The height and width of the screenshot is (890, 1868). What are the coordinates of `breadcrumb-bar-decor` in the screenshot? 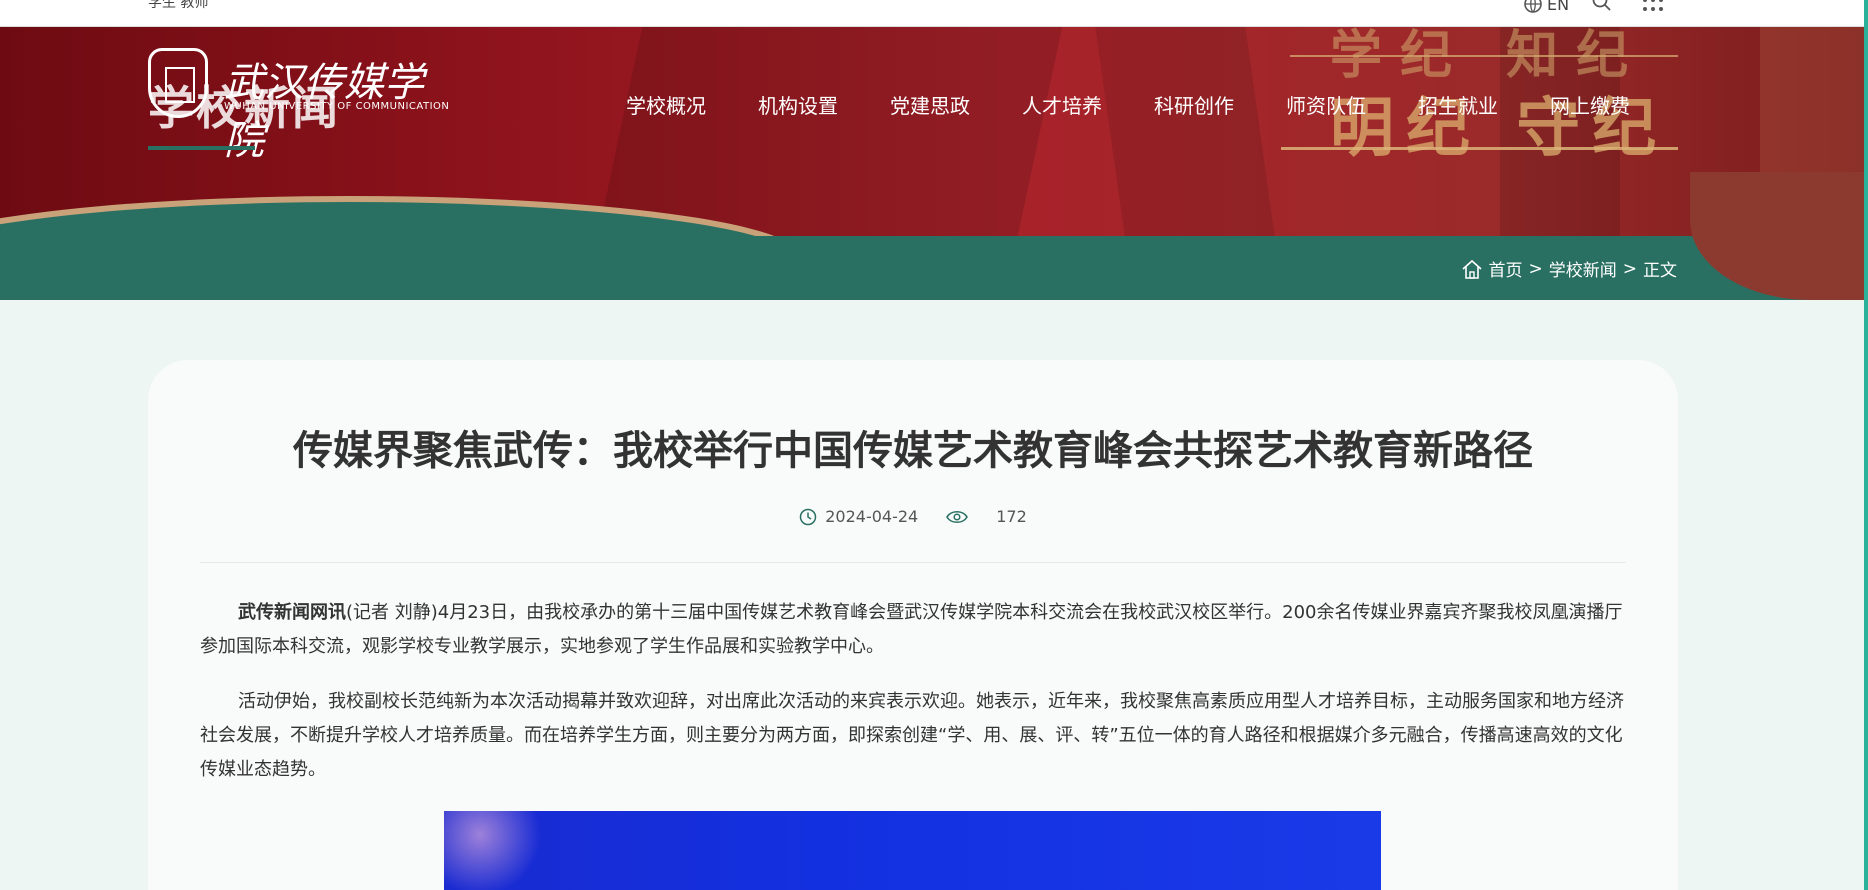 It's located at (1779, 236).